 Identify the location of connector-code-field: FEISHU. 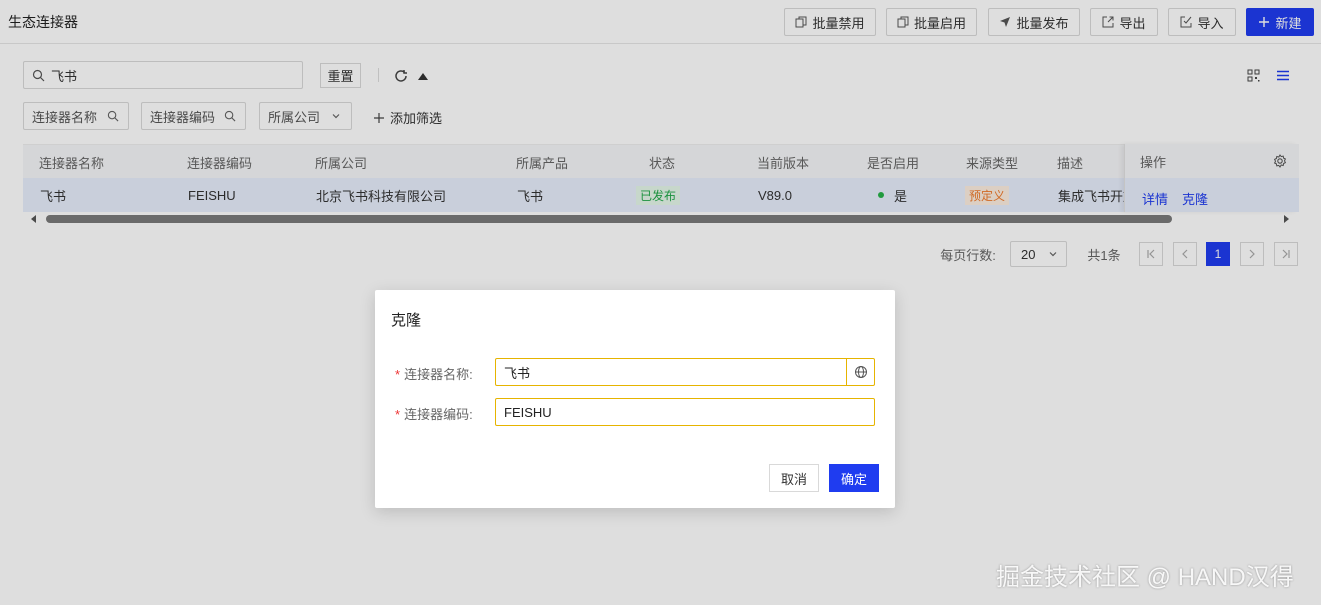
(685, 412).